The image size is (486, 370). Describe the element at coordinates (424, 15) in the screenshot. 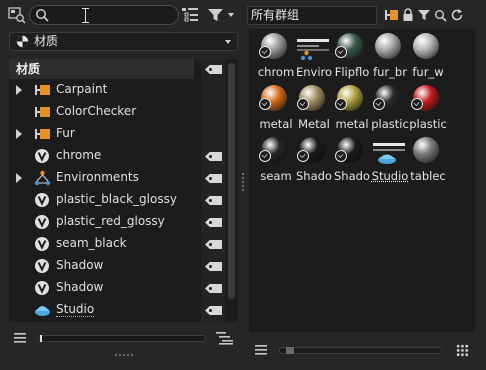

I see `funnel-icon` at that location.